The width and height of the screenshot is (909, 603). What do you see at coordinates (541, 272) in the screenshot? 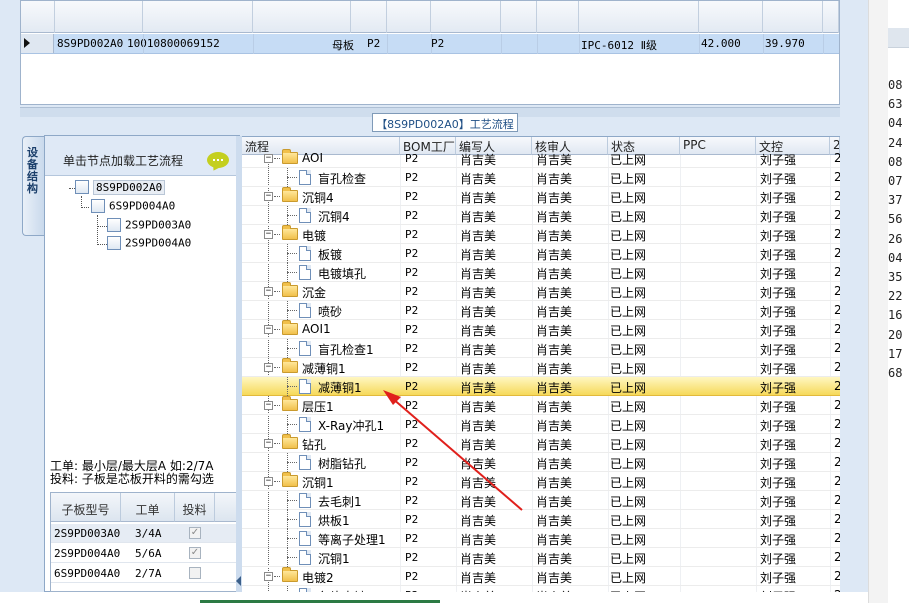
I see `flow-step-row: 电镀填孔 P2 肖吉美 肖吉美 已上网 刘子强 2` at bounding box center [541, 272].